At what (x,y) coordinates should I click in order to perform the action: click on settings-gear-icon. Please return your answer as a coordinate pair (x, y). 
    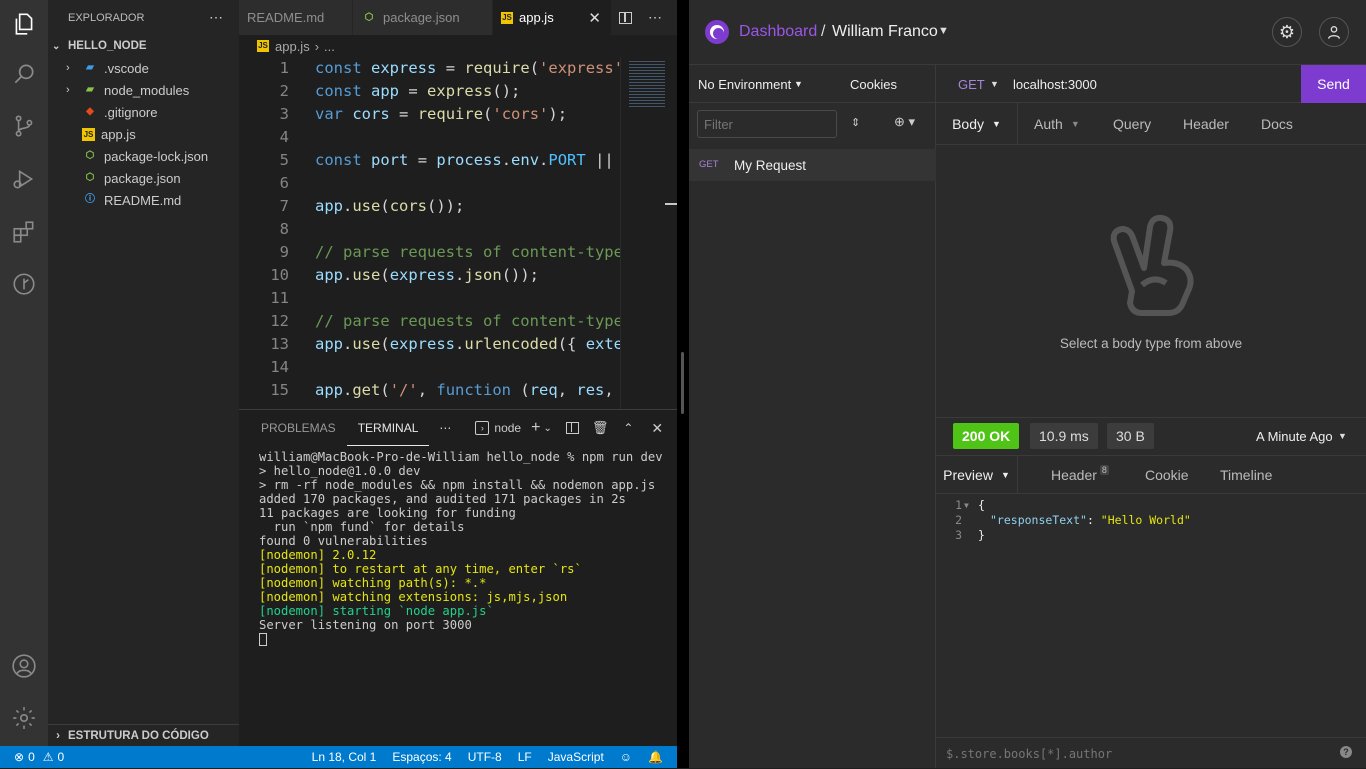
    Looking at the image, I should click on (24, 718).